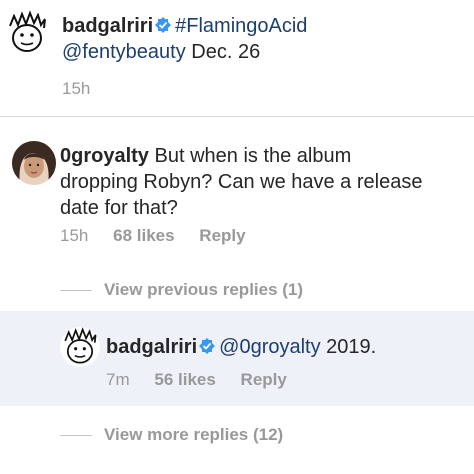 The image size is (474, 474). What do you see at coordinates (237, 116) in the screenshot?
I see `caption-divider` at bounding box center [237, 116].